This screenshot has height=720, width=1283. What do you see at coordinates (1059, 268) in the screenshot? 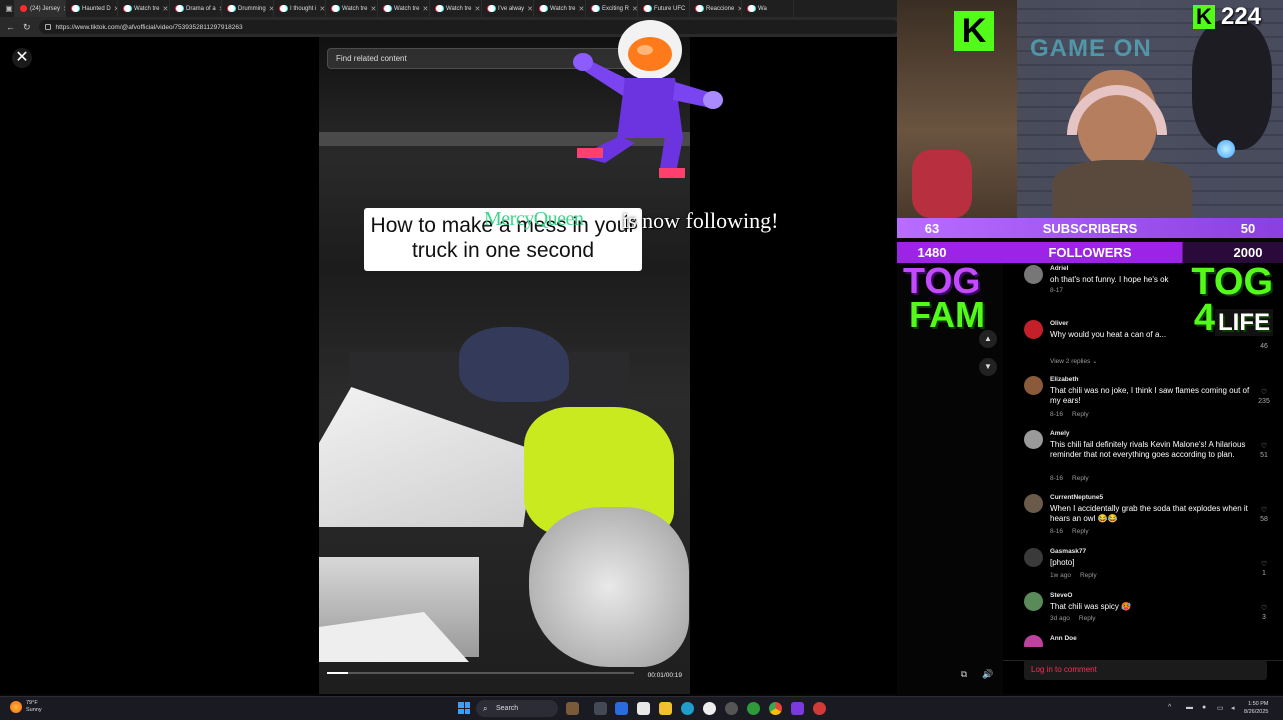
I see `comment-author: Adriel` at bounding box center [1059, 268].